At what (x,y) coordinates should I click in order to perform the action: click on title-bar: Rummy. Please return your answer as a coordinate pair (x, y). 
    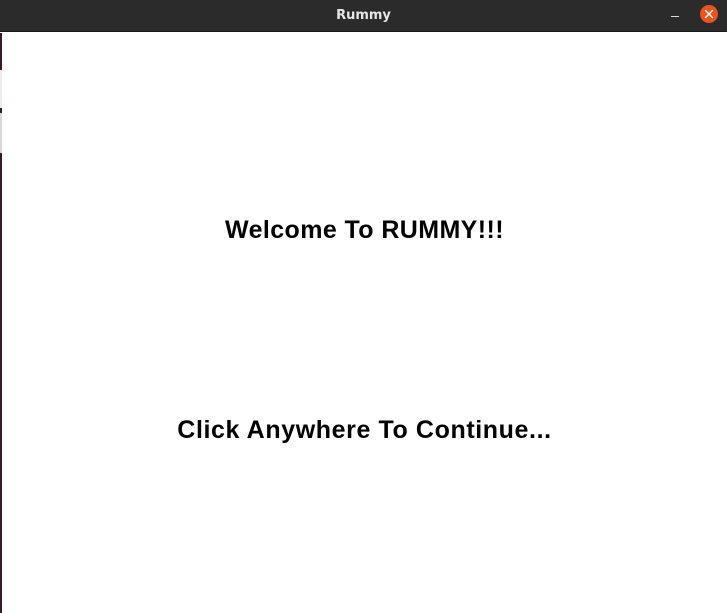
    Looking at the image, I should click on (363, 16).